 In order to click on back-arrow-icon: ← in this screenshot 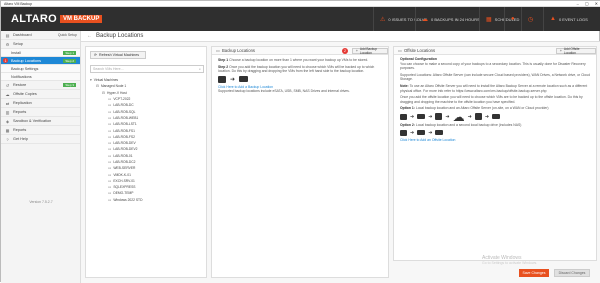, I will do `click(89, 36)`.